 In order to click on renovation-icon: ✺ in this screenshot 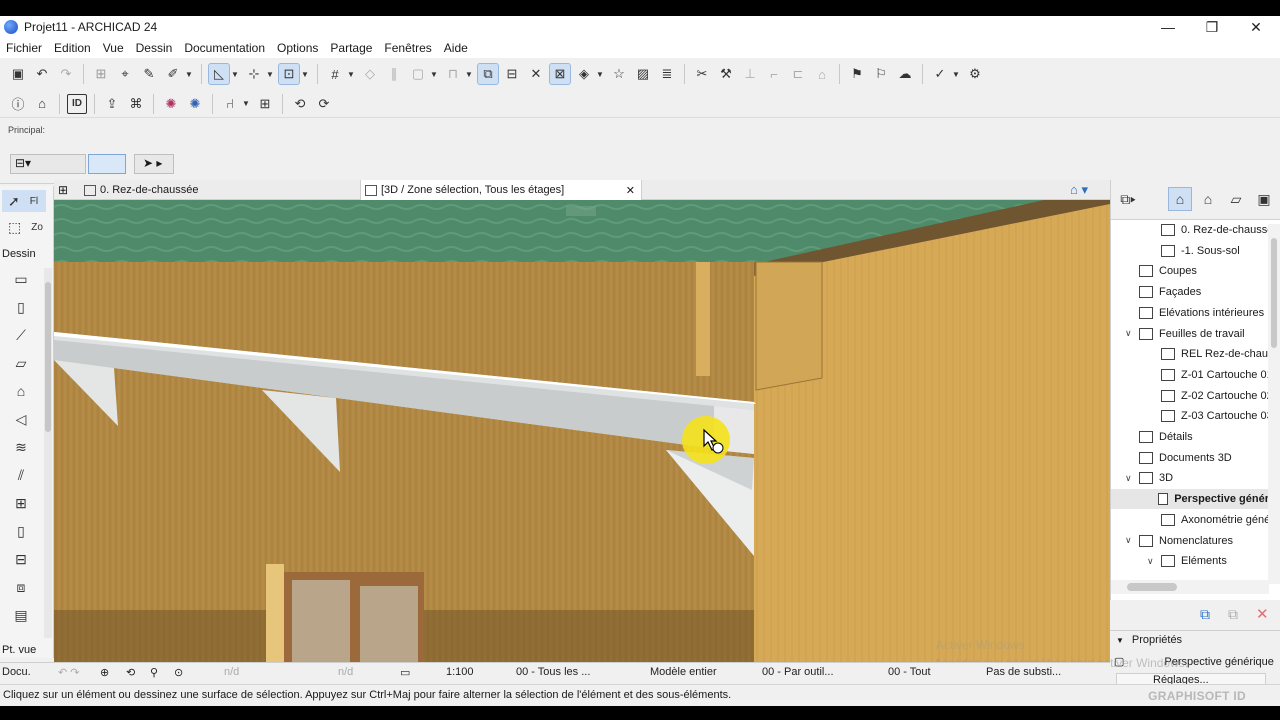, I will do `click(195, 104)`.